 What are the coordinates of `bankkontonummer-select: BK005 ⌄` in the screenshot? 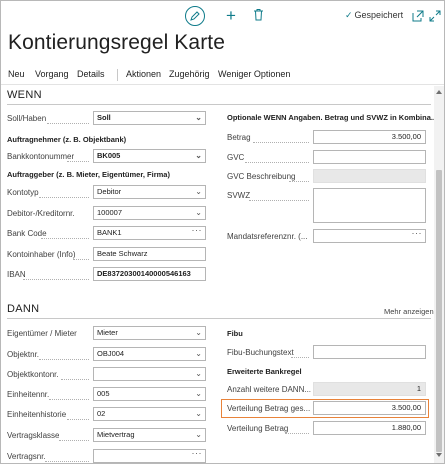 It's located at (149, 156).